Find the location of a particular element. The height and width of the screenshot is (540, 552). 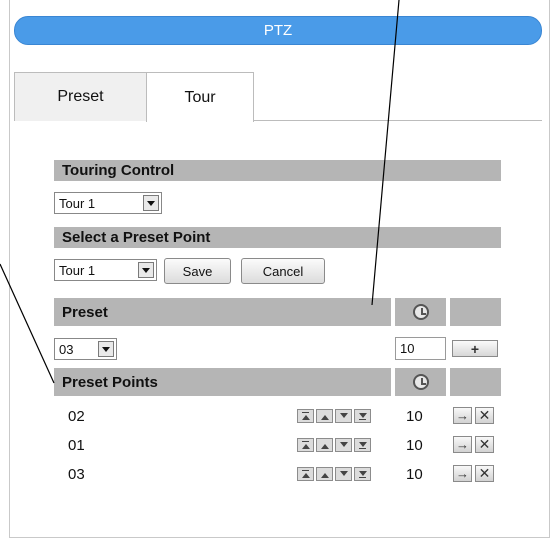

callout-line-preset-points is located at coordinates (27, 323).